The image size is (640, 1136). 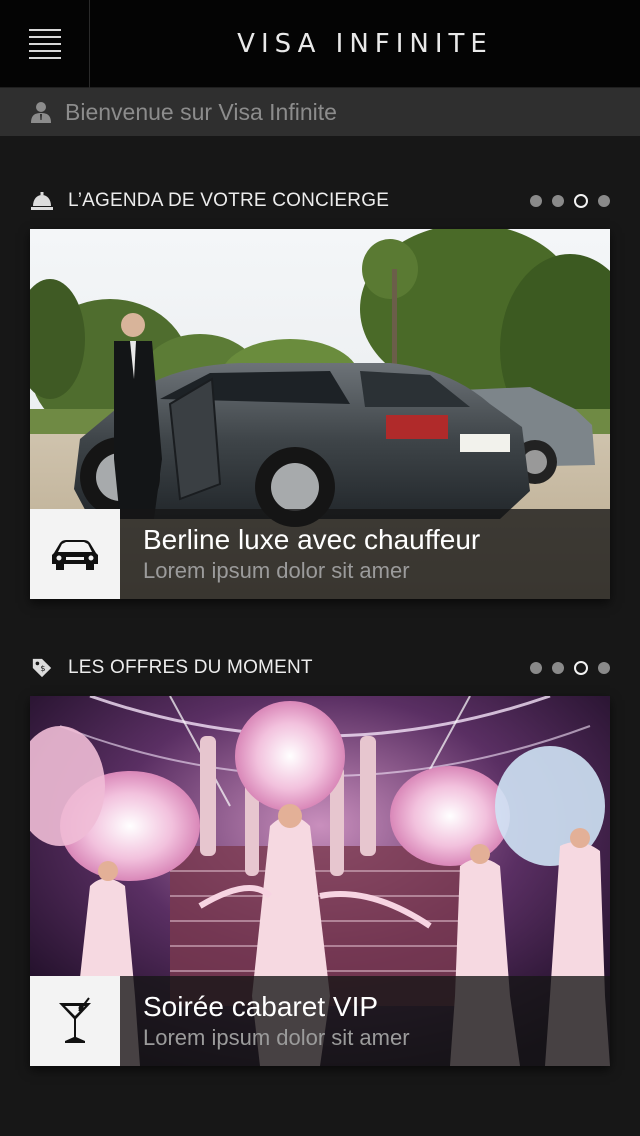 What do you see at coordinates (201, 111) in the screenshot?
I see `welcome-text: Bienvenue sur Visa Infinite` at bounding box center [201, 111].